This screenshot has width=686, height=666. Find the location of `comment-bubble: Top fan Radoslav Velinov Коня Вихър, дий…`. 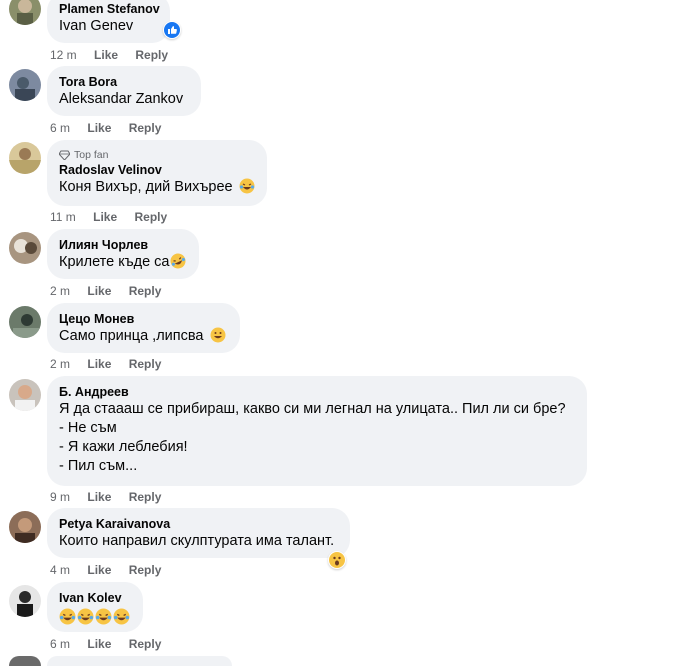

comment-bubble: Top fan Radoslav Velinov Коня Вихър, дий… is located at coordinates (157, 173).